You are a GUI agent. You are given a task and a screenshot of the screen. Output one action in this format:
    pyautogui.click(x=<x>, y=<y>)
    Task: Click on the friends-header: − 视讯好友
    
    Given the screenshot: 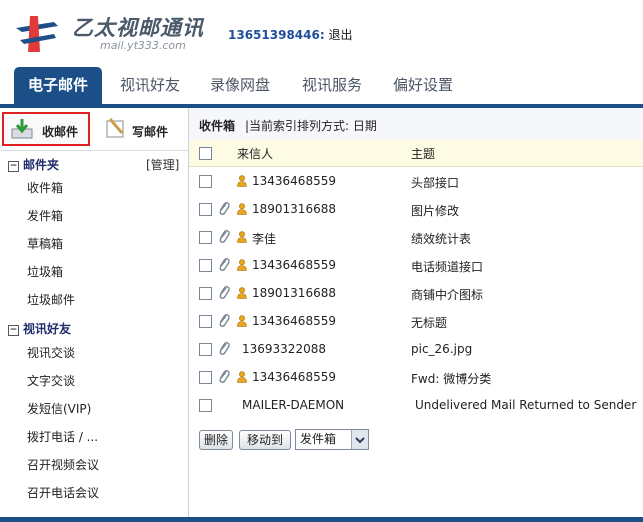 What is the action you would take?
    pyautogui.click(x=39, y=328)
    